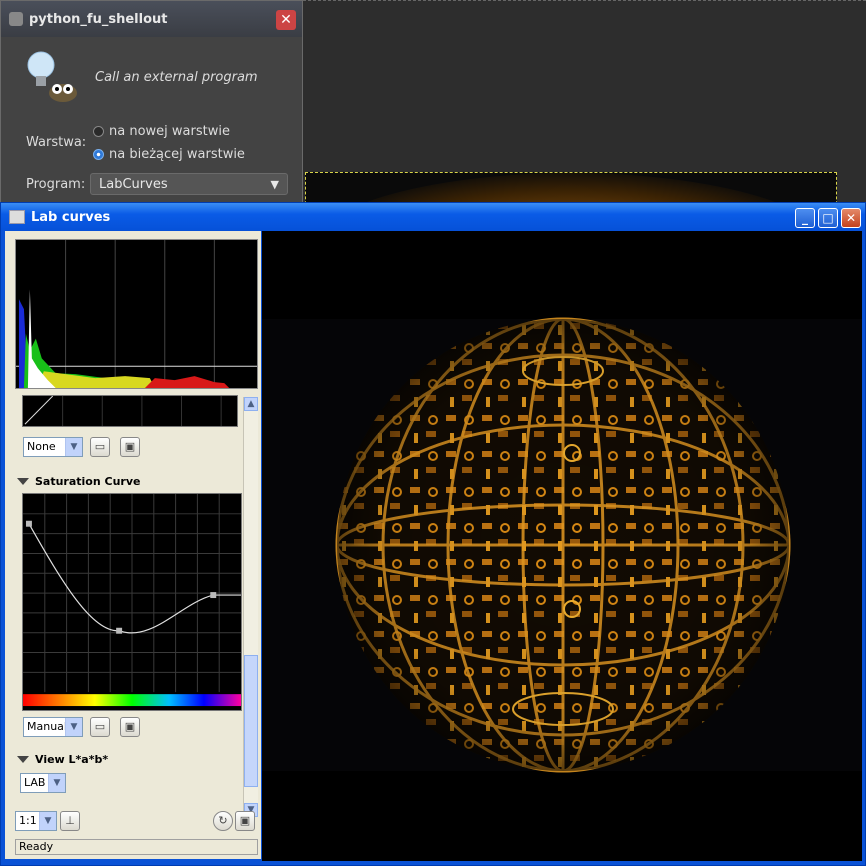 The height and width of the screenshot is (866, 866). What do you see at coordinates (56, 184) in the screenshot?
I see `program-label: Program:` at bounding box center [56, 184].